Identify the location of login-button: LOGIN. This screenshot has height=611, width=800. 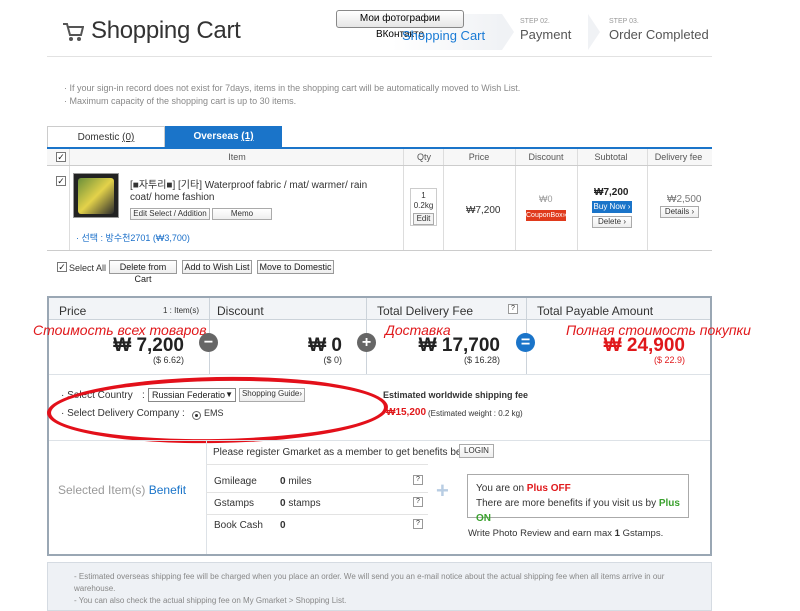
(476, 451).